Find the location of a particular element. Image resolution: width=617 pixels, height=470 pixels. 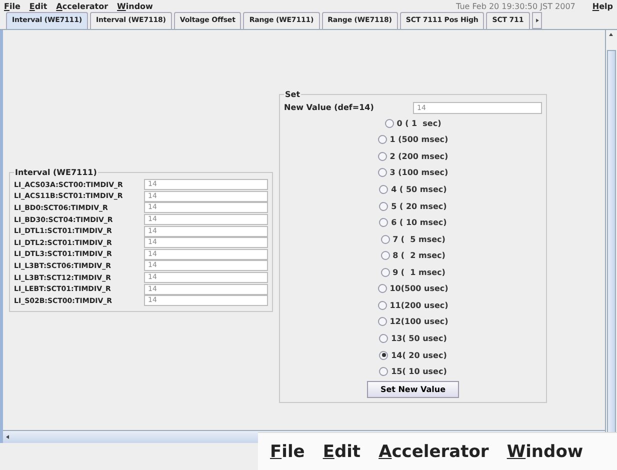

option-label: 2 (200 msec) is located at coordinates (419, 156).